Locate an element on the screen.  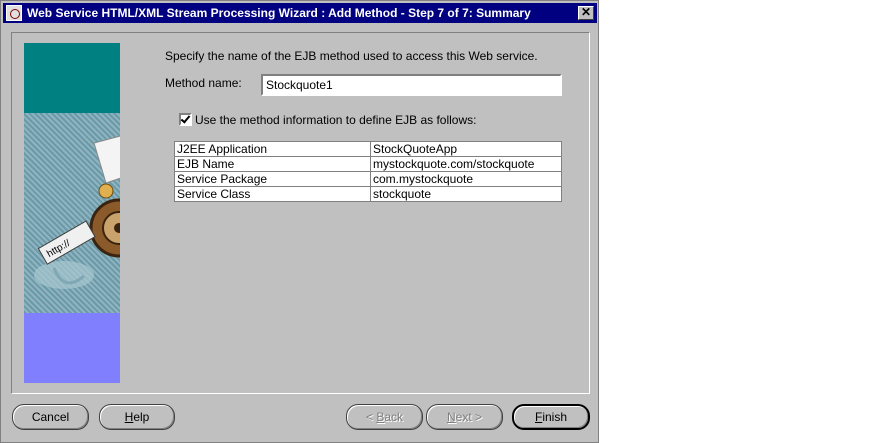
finish-button: Finish is located at coordinates (551, 417).